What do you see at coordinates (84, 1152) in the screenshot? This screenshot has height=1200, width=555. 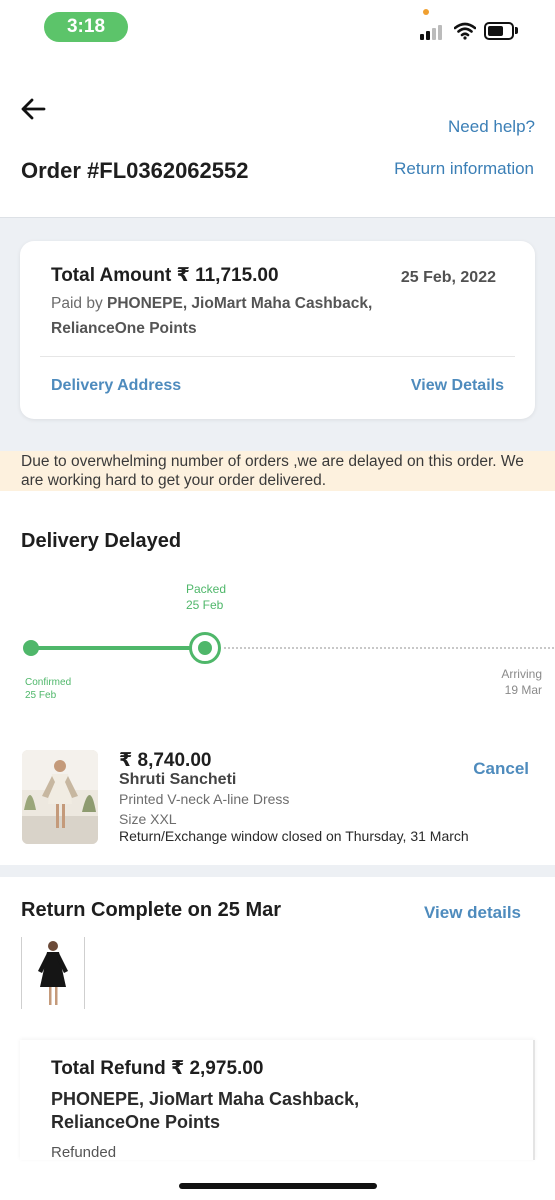 I see `refund-status: Refunded` at bounding box center [84, 1152].